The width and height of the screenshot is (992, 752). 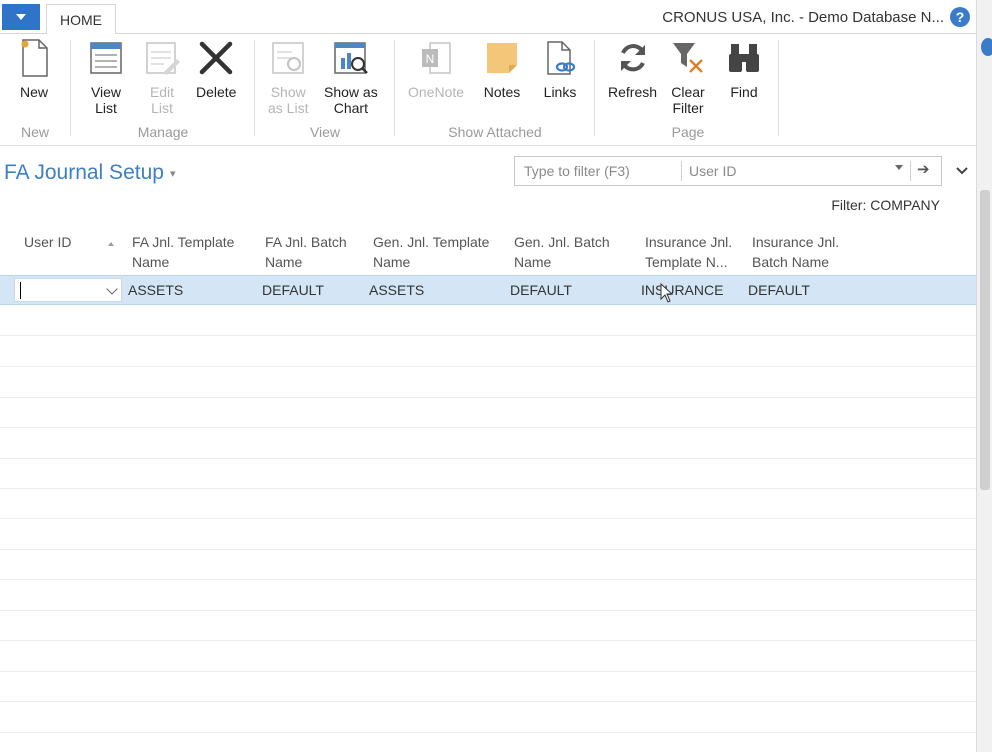 I want to click on notes-button: Notes, so click(x=502, y=69).